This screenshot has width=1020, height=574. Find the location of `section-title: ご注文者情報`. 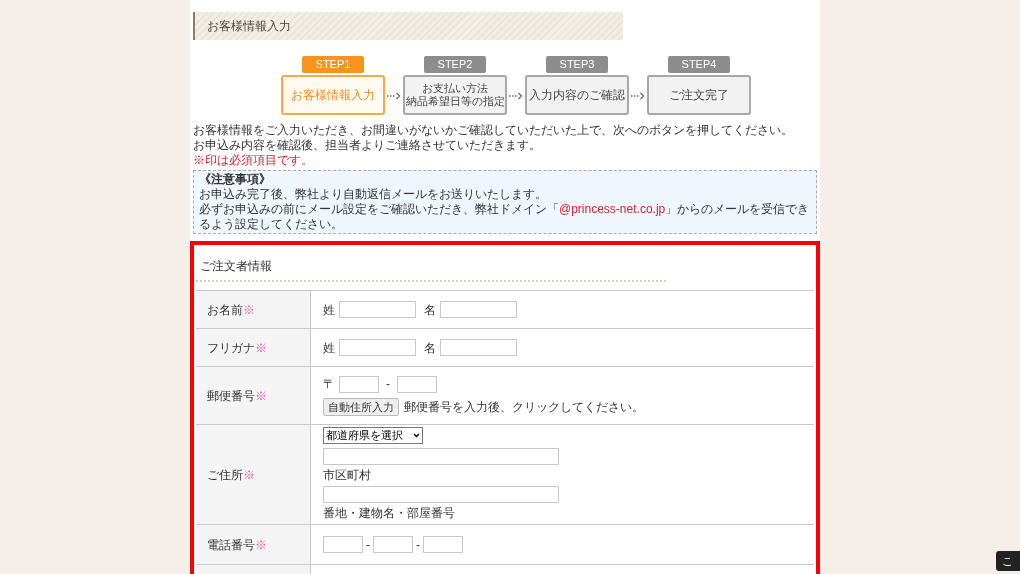

section-title: ご注文者情報 is located at coordinates (236, 266).